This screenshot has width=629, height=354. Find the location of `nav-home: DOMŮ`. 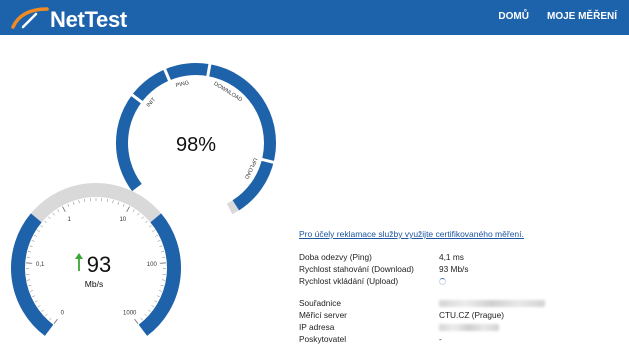

nav-home: DOMŮ is located at coordinates (513, 17).